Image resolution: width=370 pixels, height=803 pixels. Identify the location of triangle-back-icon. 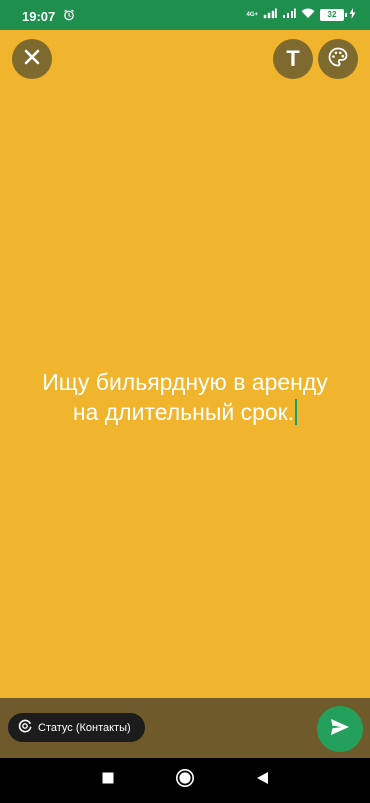
(262, 780).